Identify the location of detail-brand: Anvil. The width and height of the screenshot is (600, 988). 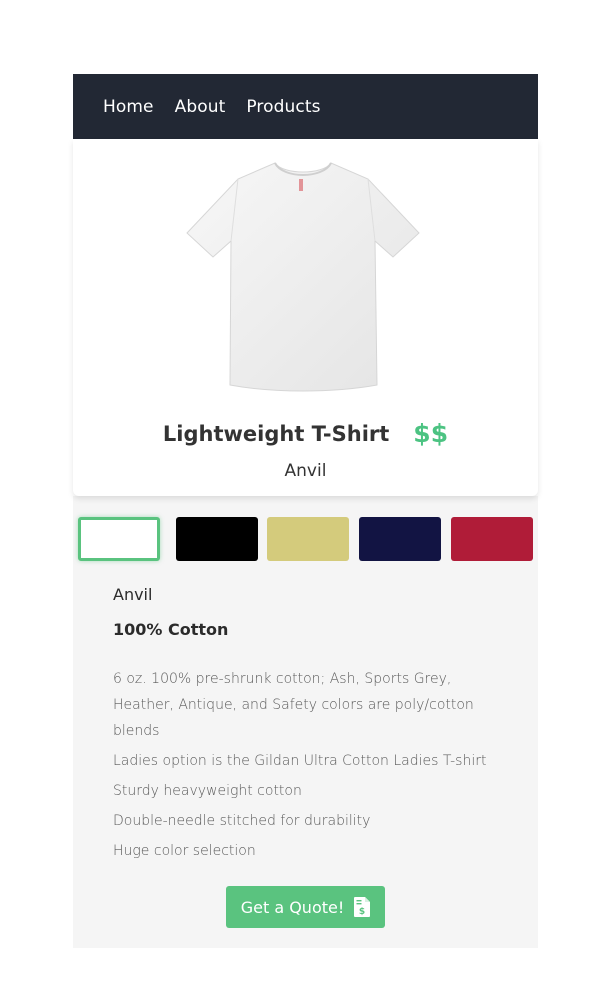
(133, 594).